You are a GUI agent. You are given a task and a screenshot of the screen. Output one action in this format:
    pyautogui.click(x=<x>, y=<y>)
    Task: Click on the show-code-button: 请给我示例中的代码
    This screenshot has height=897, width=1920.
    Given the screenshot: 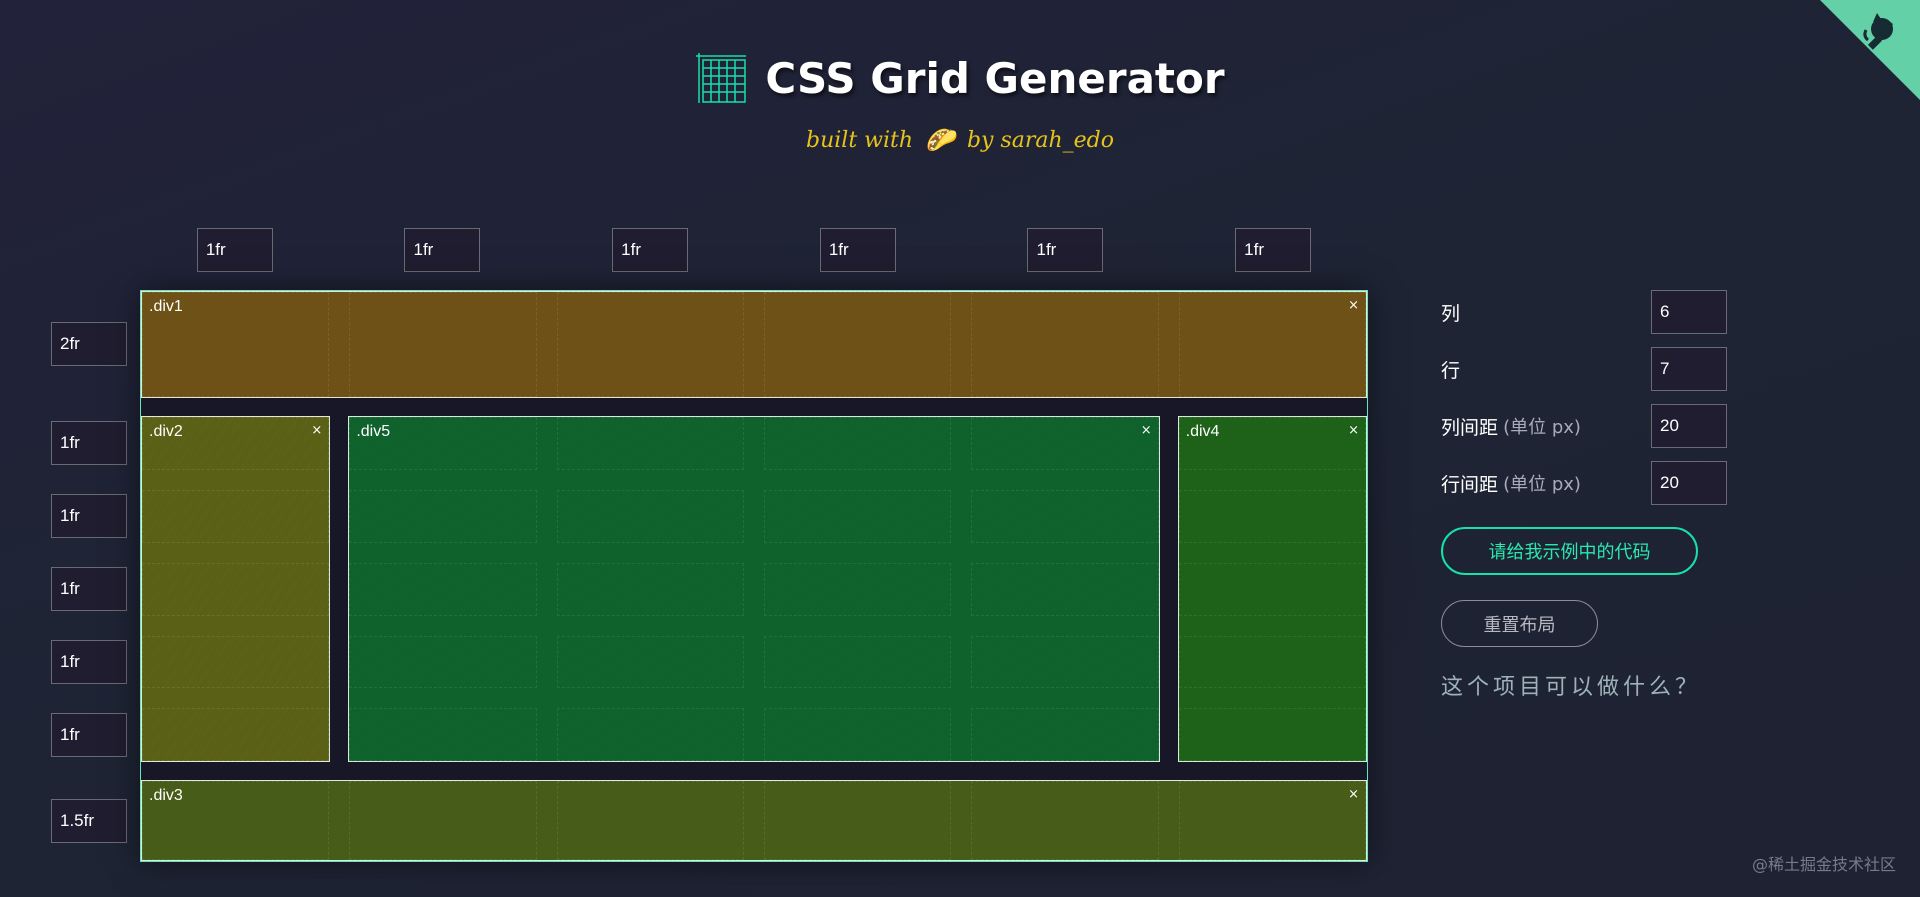 What is the action you would take?
    pyautogui.click(x=1569, y=551)
    